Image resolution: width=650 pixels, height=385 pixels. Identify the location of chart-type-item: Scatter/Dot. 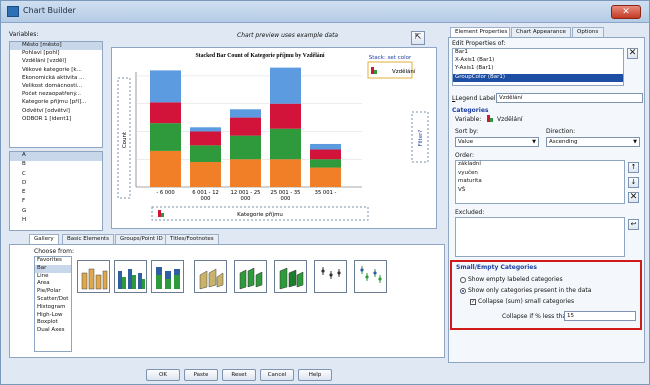
(53, 300).